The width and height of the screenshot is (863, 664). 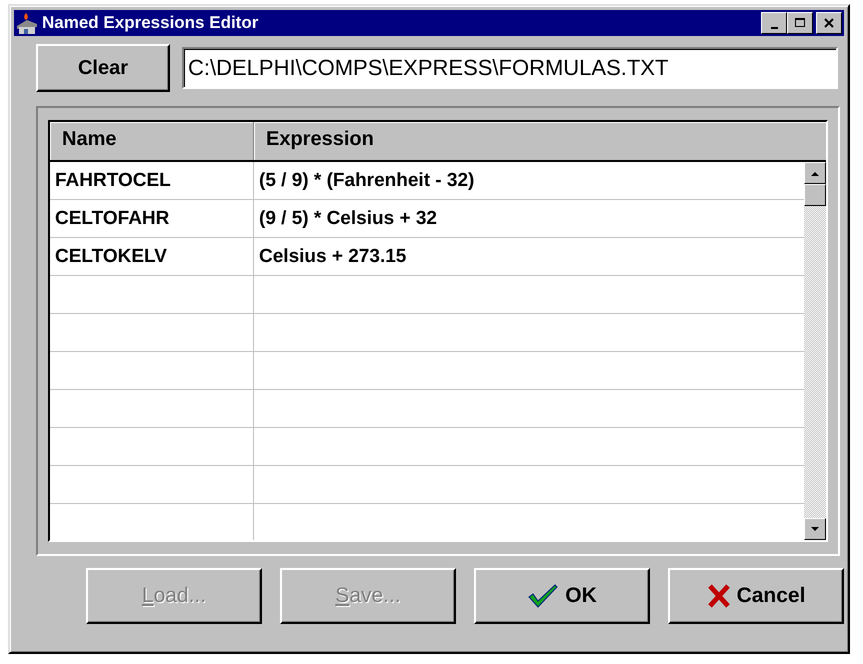 I want to click on x-mark-icon, so click(x=718, y=596).